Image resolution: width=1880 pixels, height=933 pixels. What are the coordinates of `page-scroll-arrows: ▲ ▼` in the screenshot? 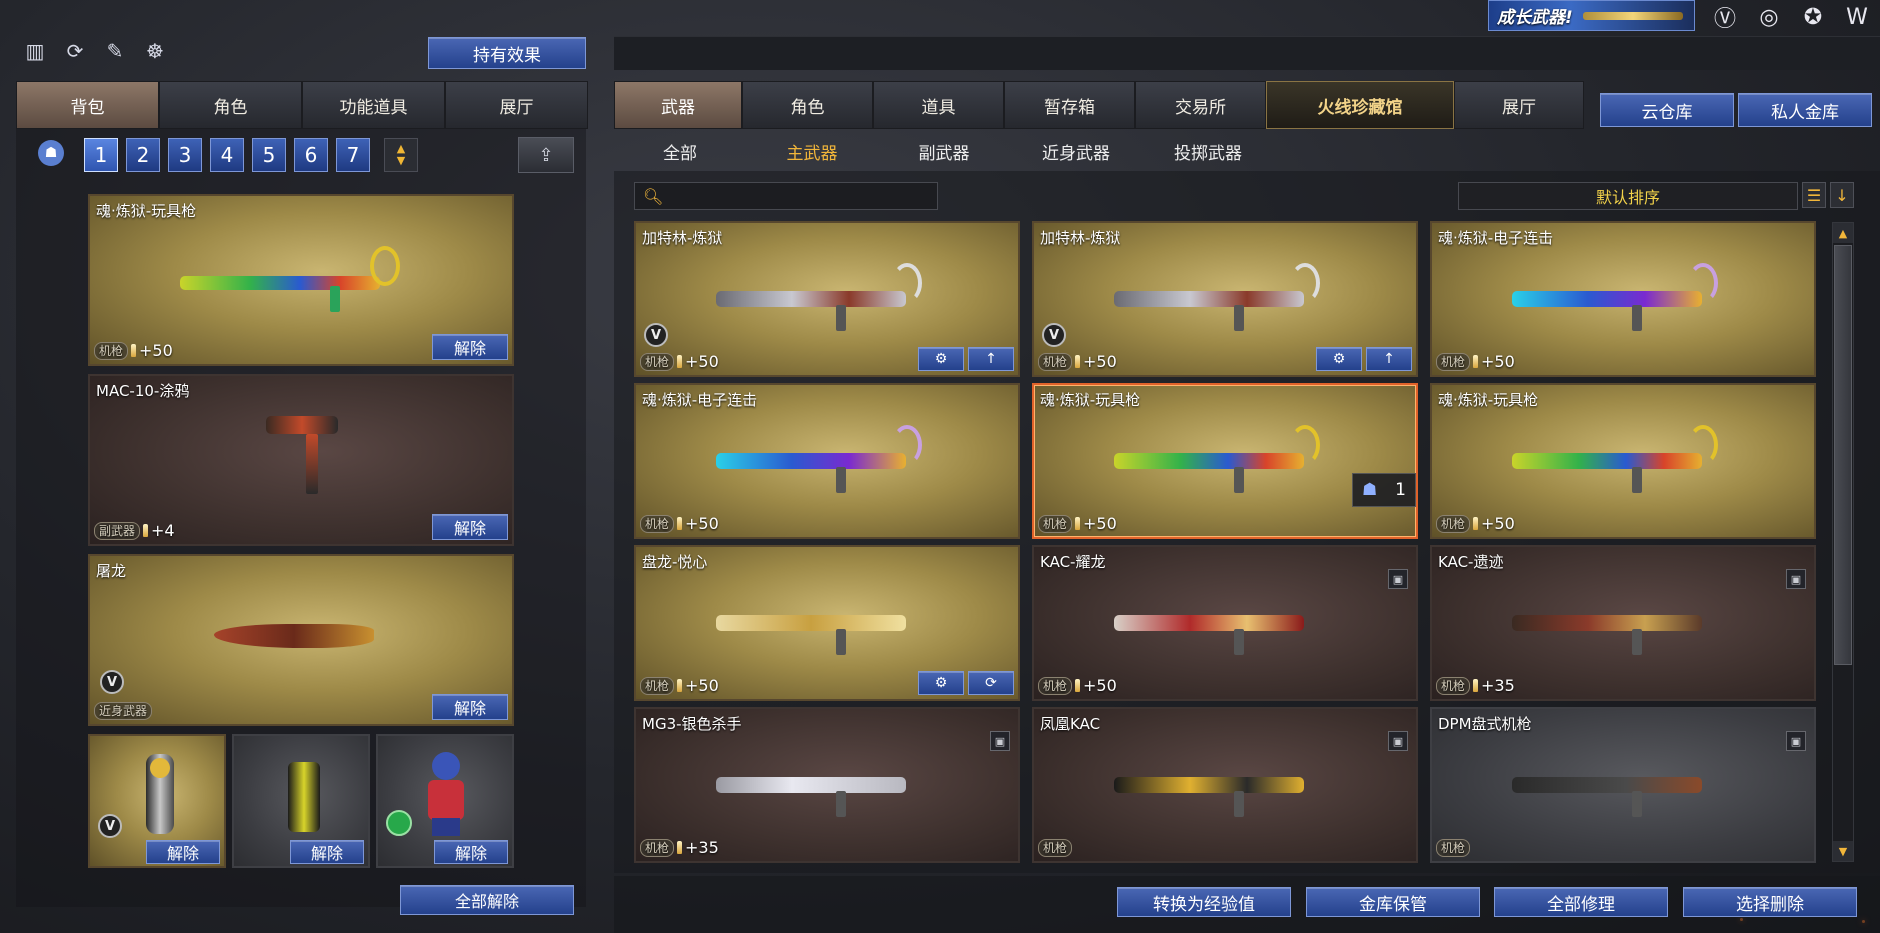 It's located at (401, 155).